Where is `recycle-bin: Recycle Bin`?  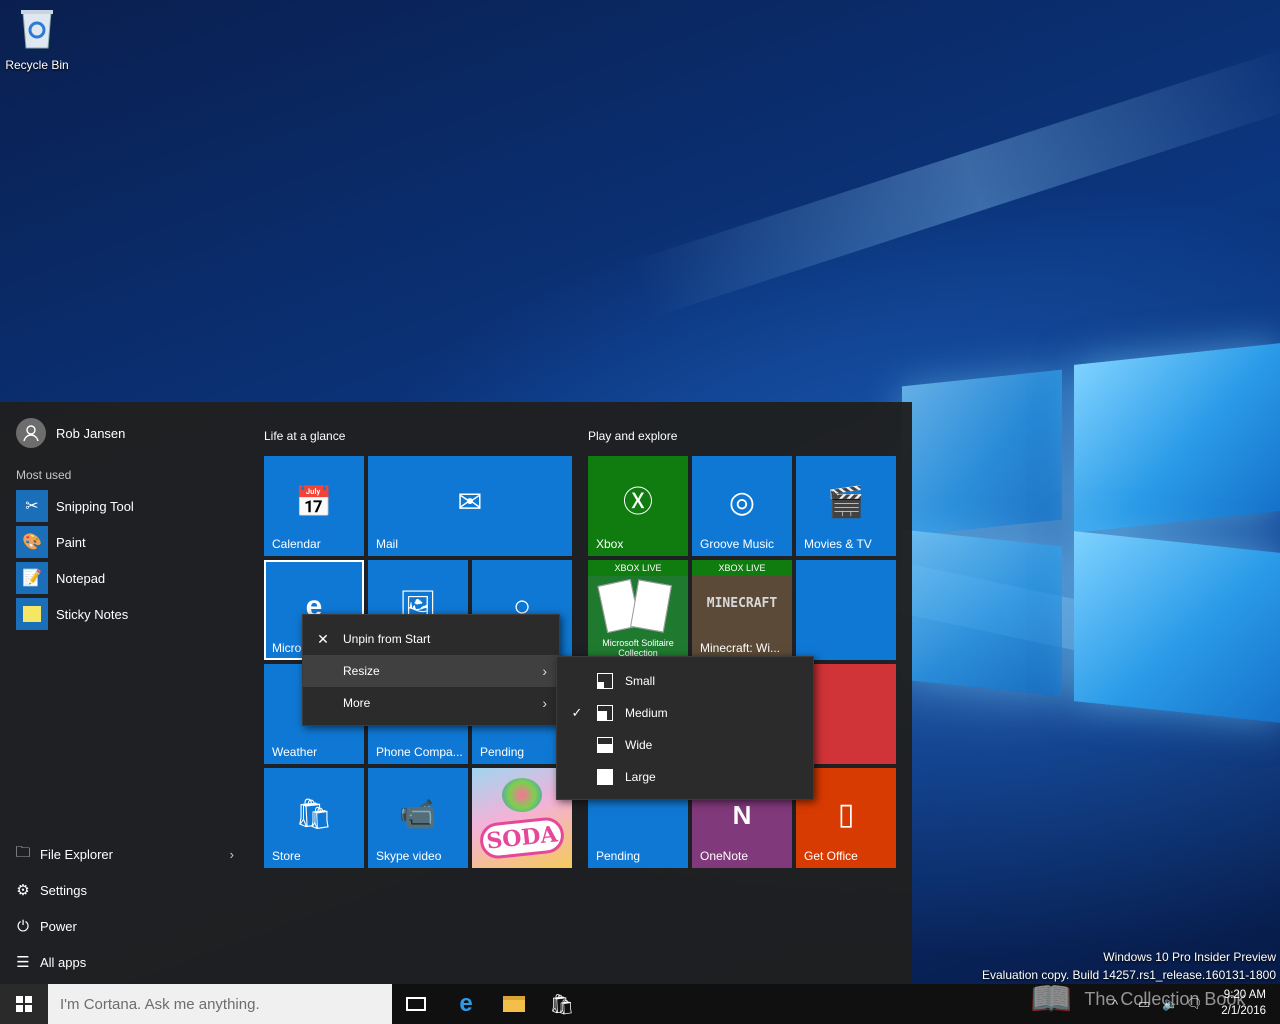 recycle-bin: Recycle Bin is located at coordinates (37, 39).